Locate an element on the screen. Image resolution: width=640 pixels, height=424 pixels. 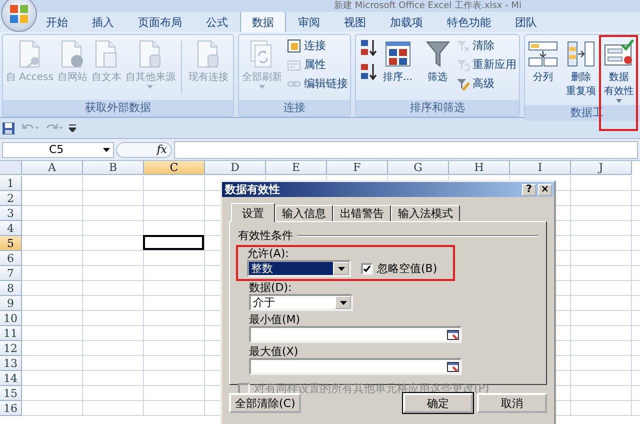
row-header: 10 is located at coordinates (11, 318).